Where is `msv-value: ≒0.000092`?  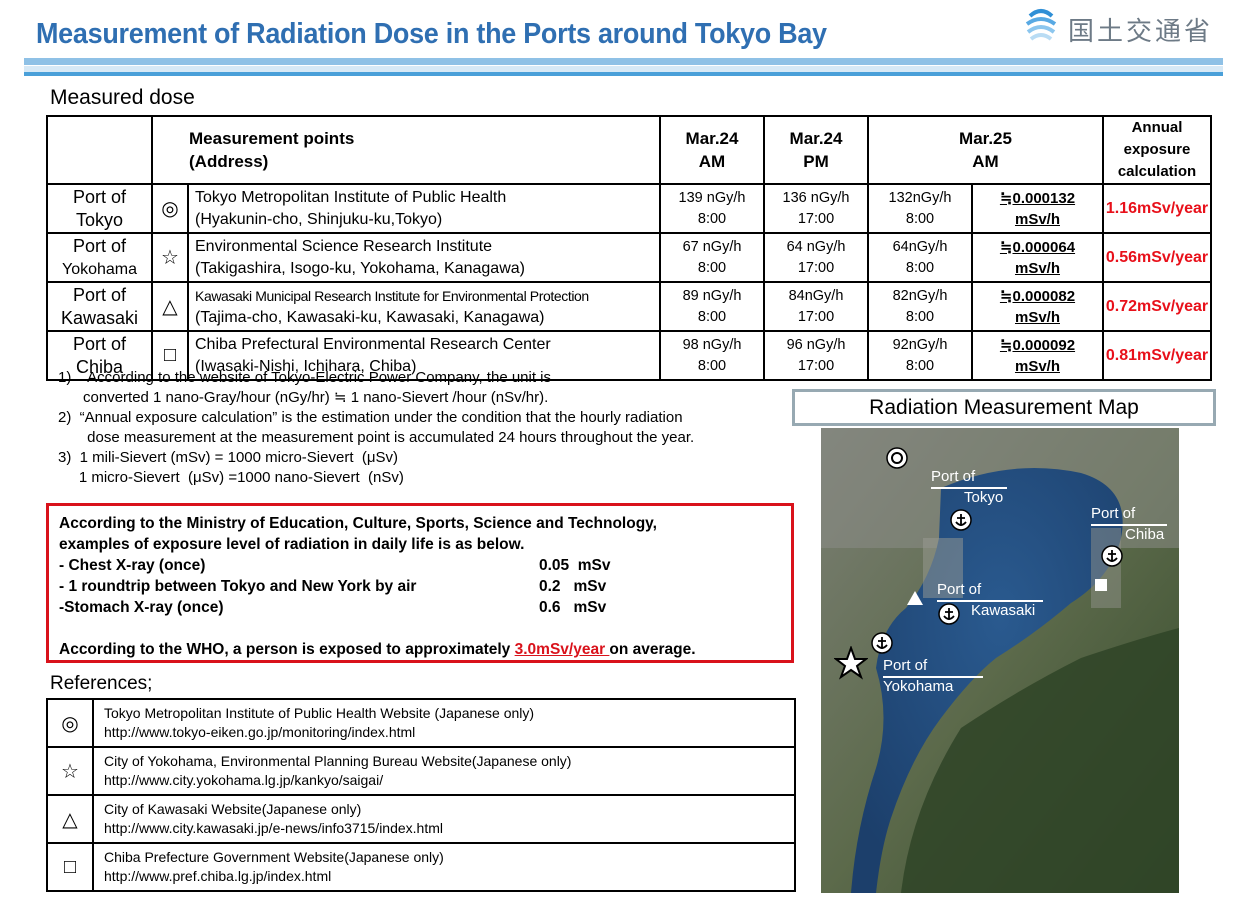 msv-value: ≒0.000092 is located at coordinates (1037, 345).